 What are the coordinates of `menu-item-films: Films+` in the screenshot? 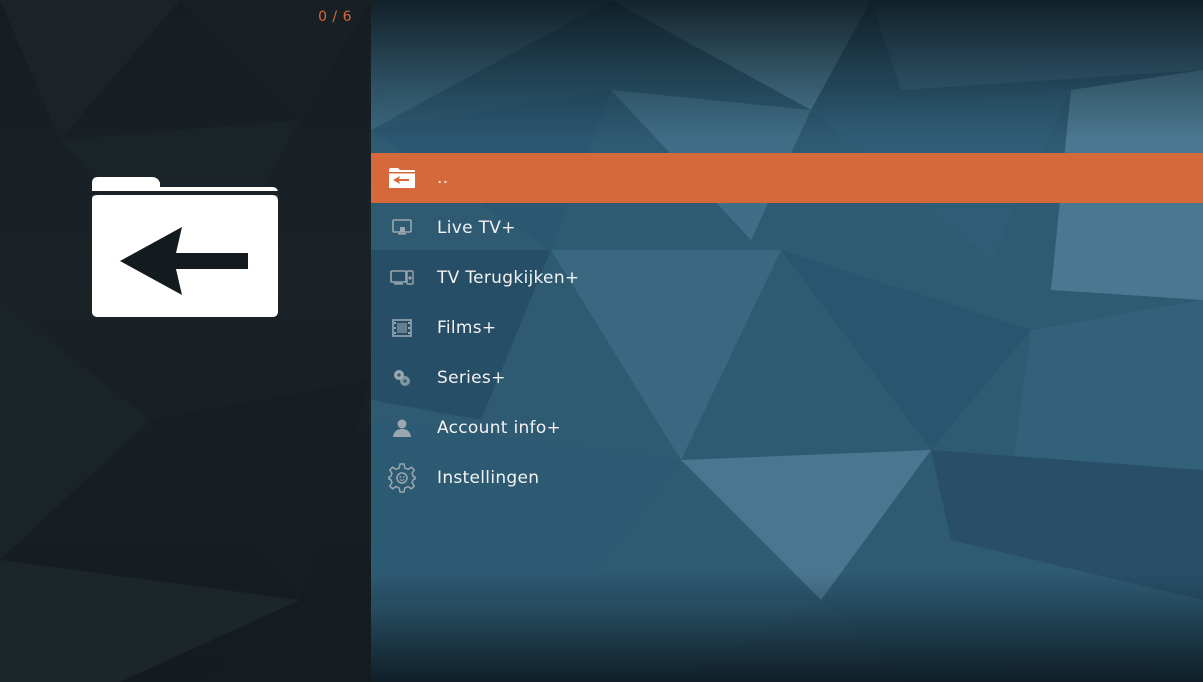 It's located at (787, 328).